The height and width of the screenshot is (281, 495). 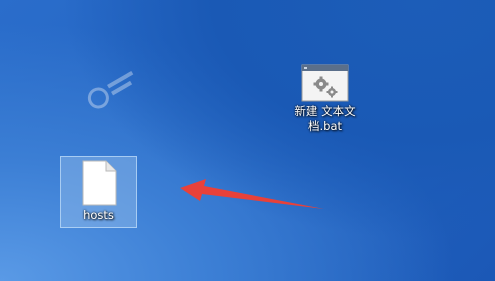 What do you see at coordinates (98, 215) in the screenshot?
I see `hosts-file-label: hosts` at bounding box center [98, 215].